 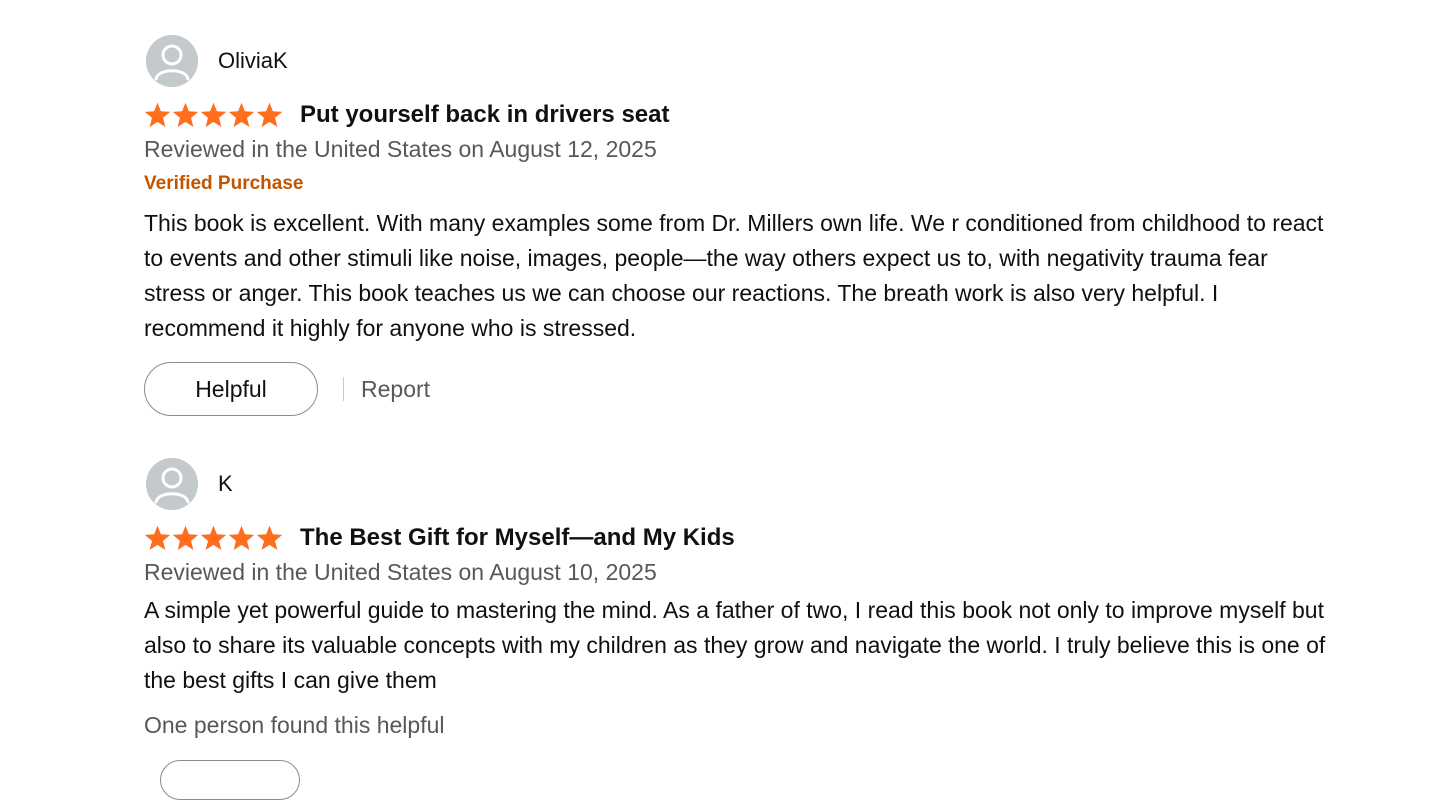 I want to click on review-title: The Best Gift for Myself—and My Kids, so click(x=517, y=538).